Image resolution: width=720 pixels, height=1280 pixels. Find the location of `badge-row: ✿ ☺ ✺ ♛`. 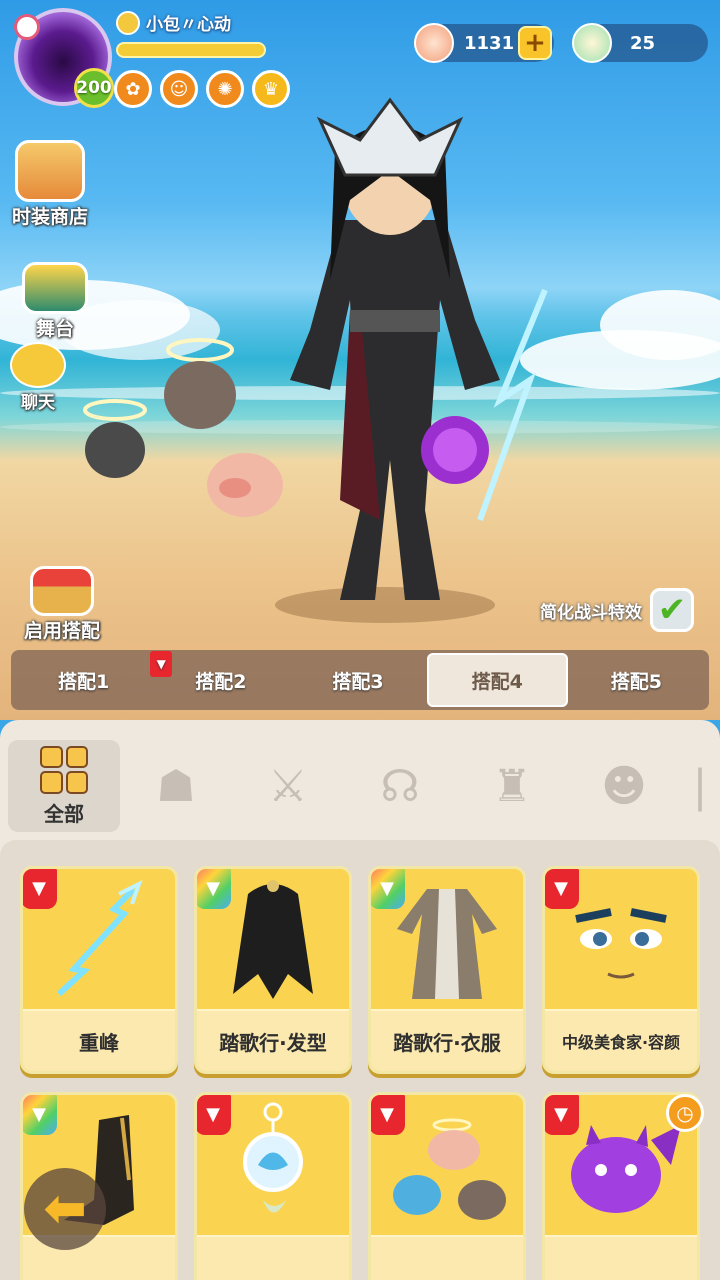

badge-row: ✿ ☺ ✺ ♛ is located at coordinates (202, 89).